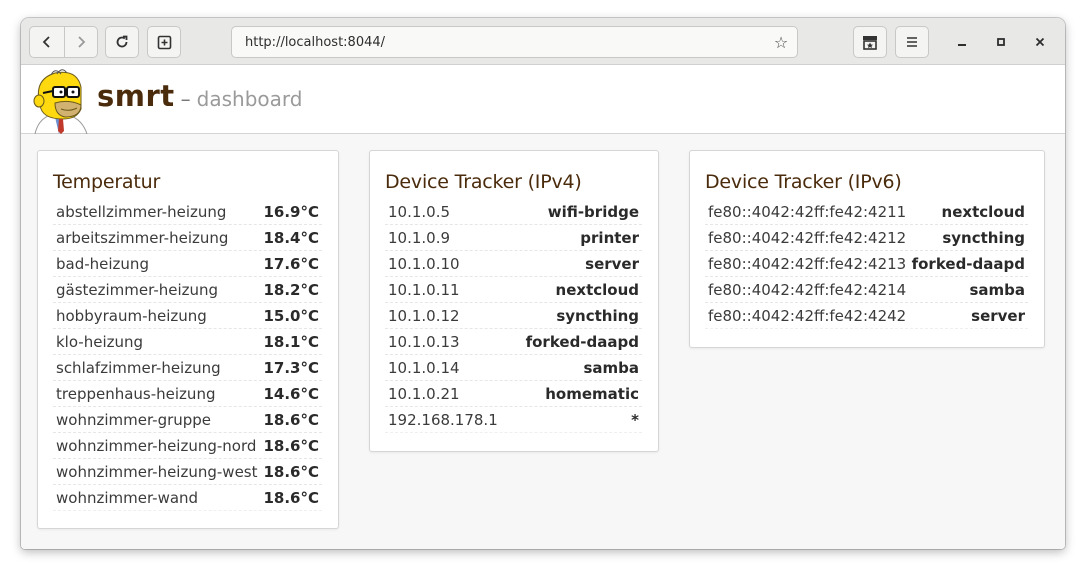 The width and height of the screenshot is (1086, 573). What do you see at coordinates (611, 367) in the screenshot?
I see `ipv4-row-value: samba` at bounding box center [611, 367].